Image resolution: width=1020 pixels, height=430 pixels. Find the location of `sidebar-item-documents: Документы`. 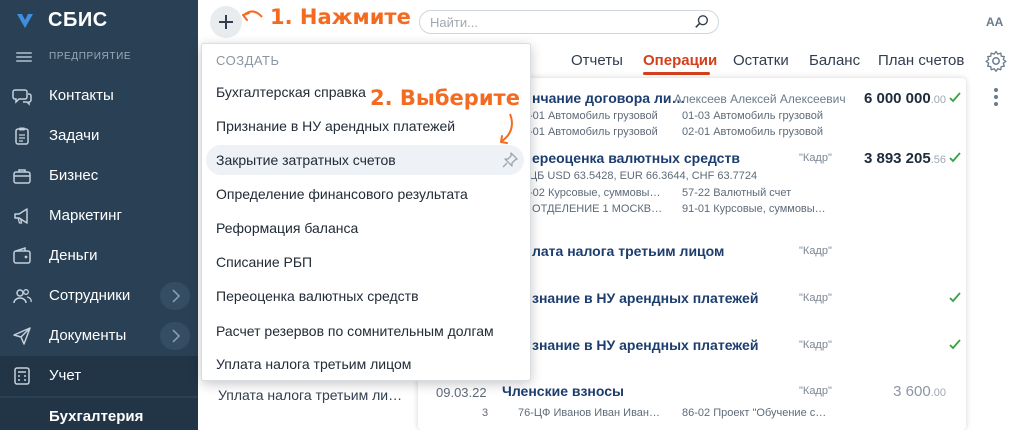

sidebar-item-documents: Документы is located at coordinates (99, 336).